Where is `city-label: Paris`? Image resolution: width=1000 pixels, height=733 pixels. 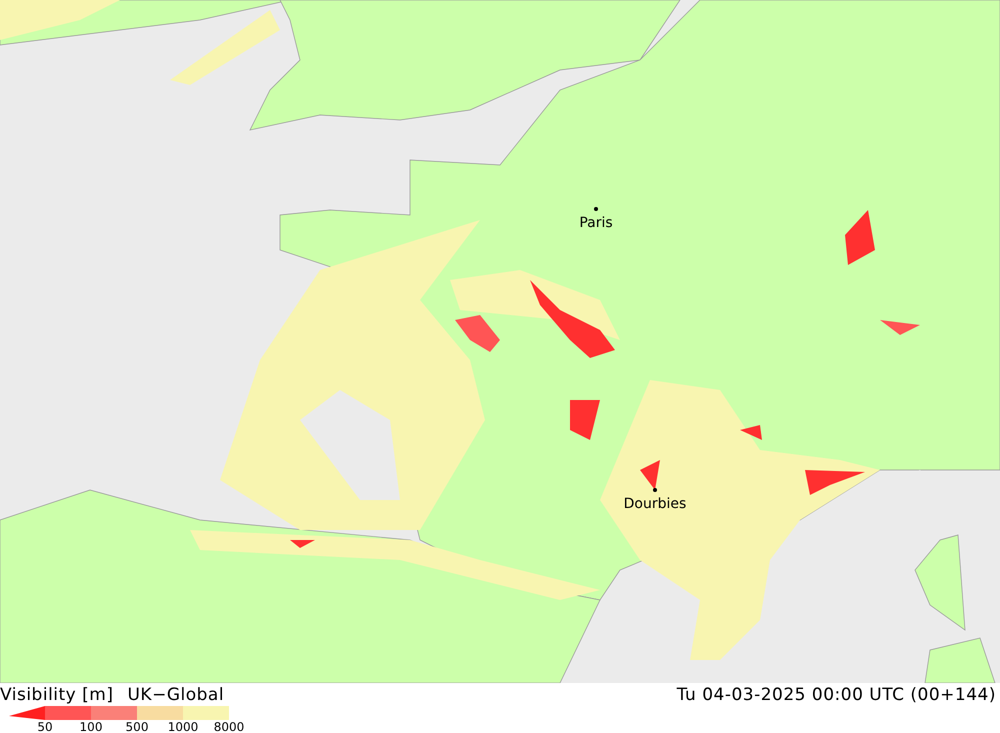 city-label: Paris is located at coordinates (596, 223).